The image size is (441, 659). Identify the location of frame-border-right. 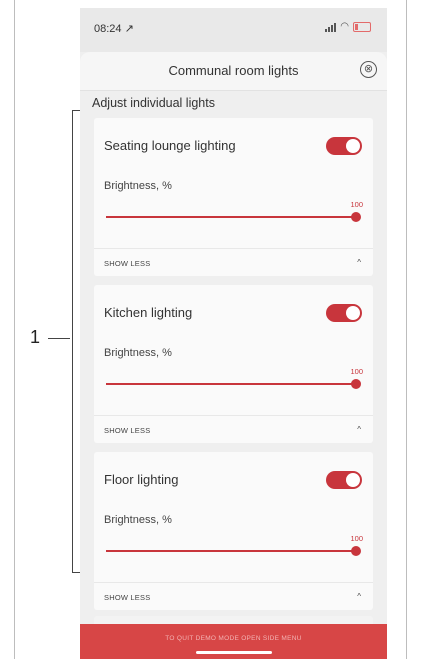
(406, 329).